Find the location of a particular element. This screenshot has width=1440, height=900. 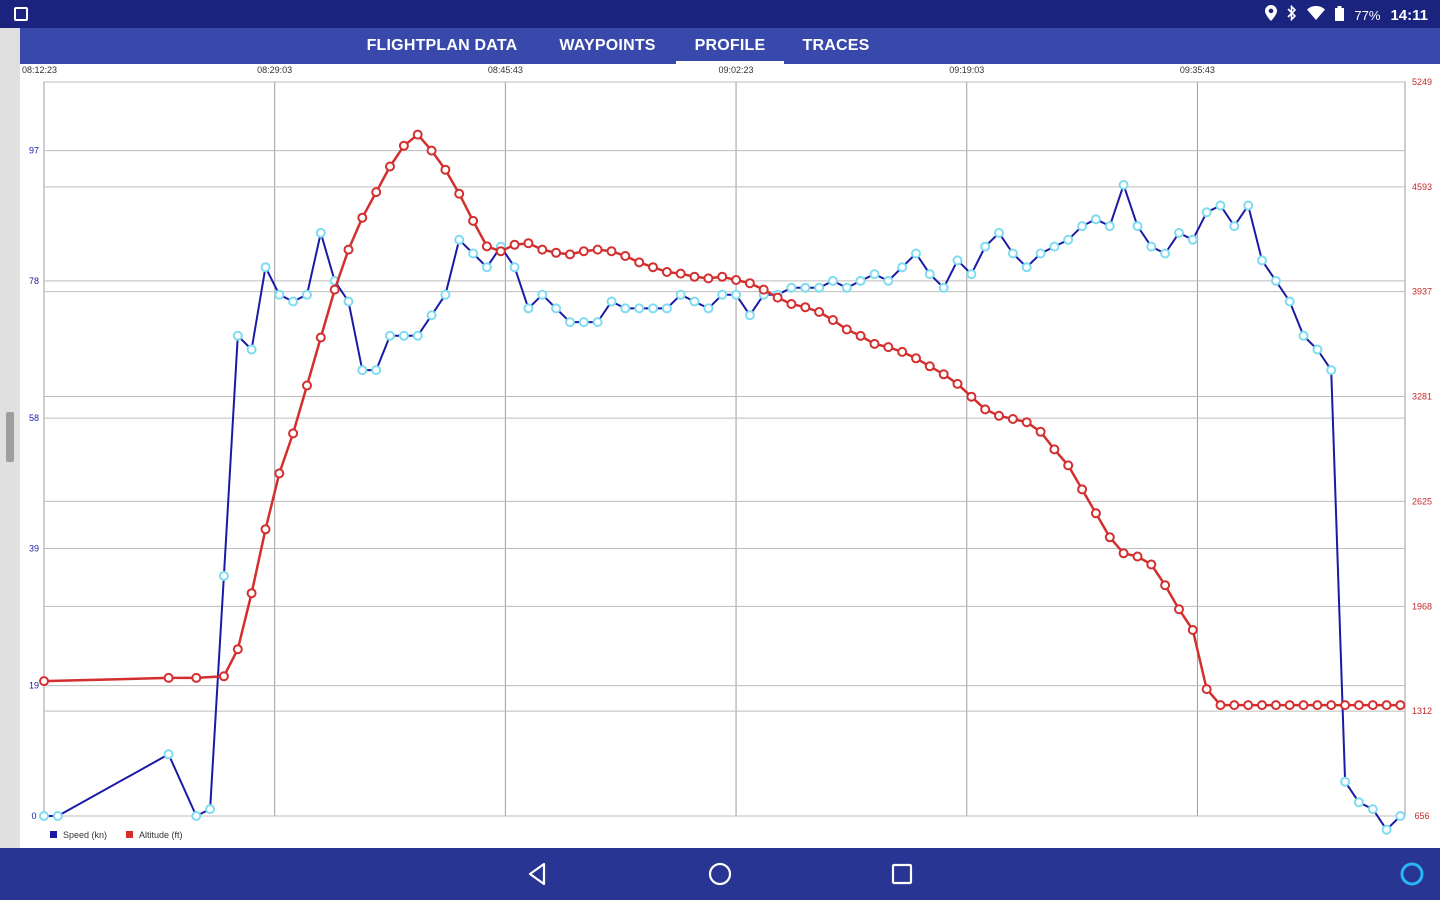

tab-traces: TRACES is located at coordinates (836, 46).